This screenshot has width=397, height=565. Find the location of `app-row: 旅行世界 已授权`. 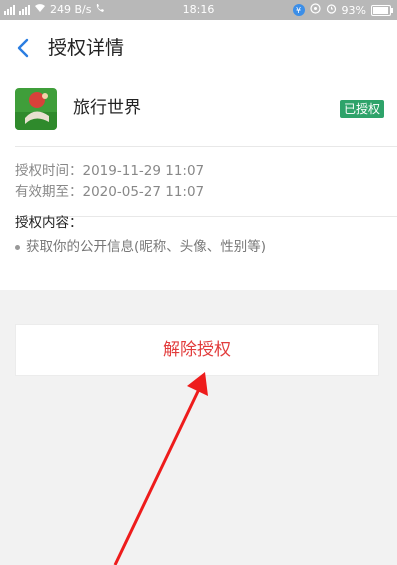

app-row: 旅行世界 已授权 is located at coordinates (198, 114).